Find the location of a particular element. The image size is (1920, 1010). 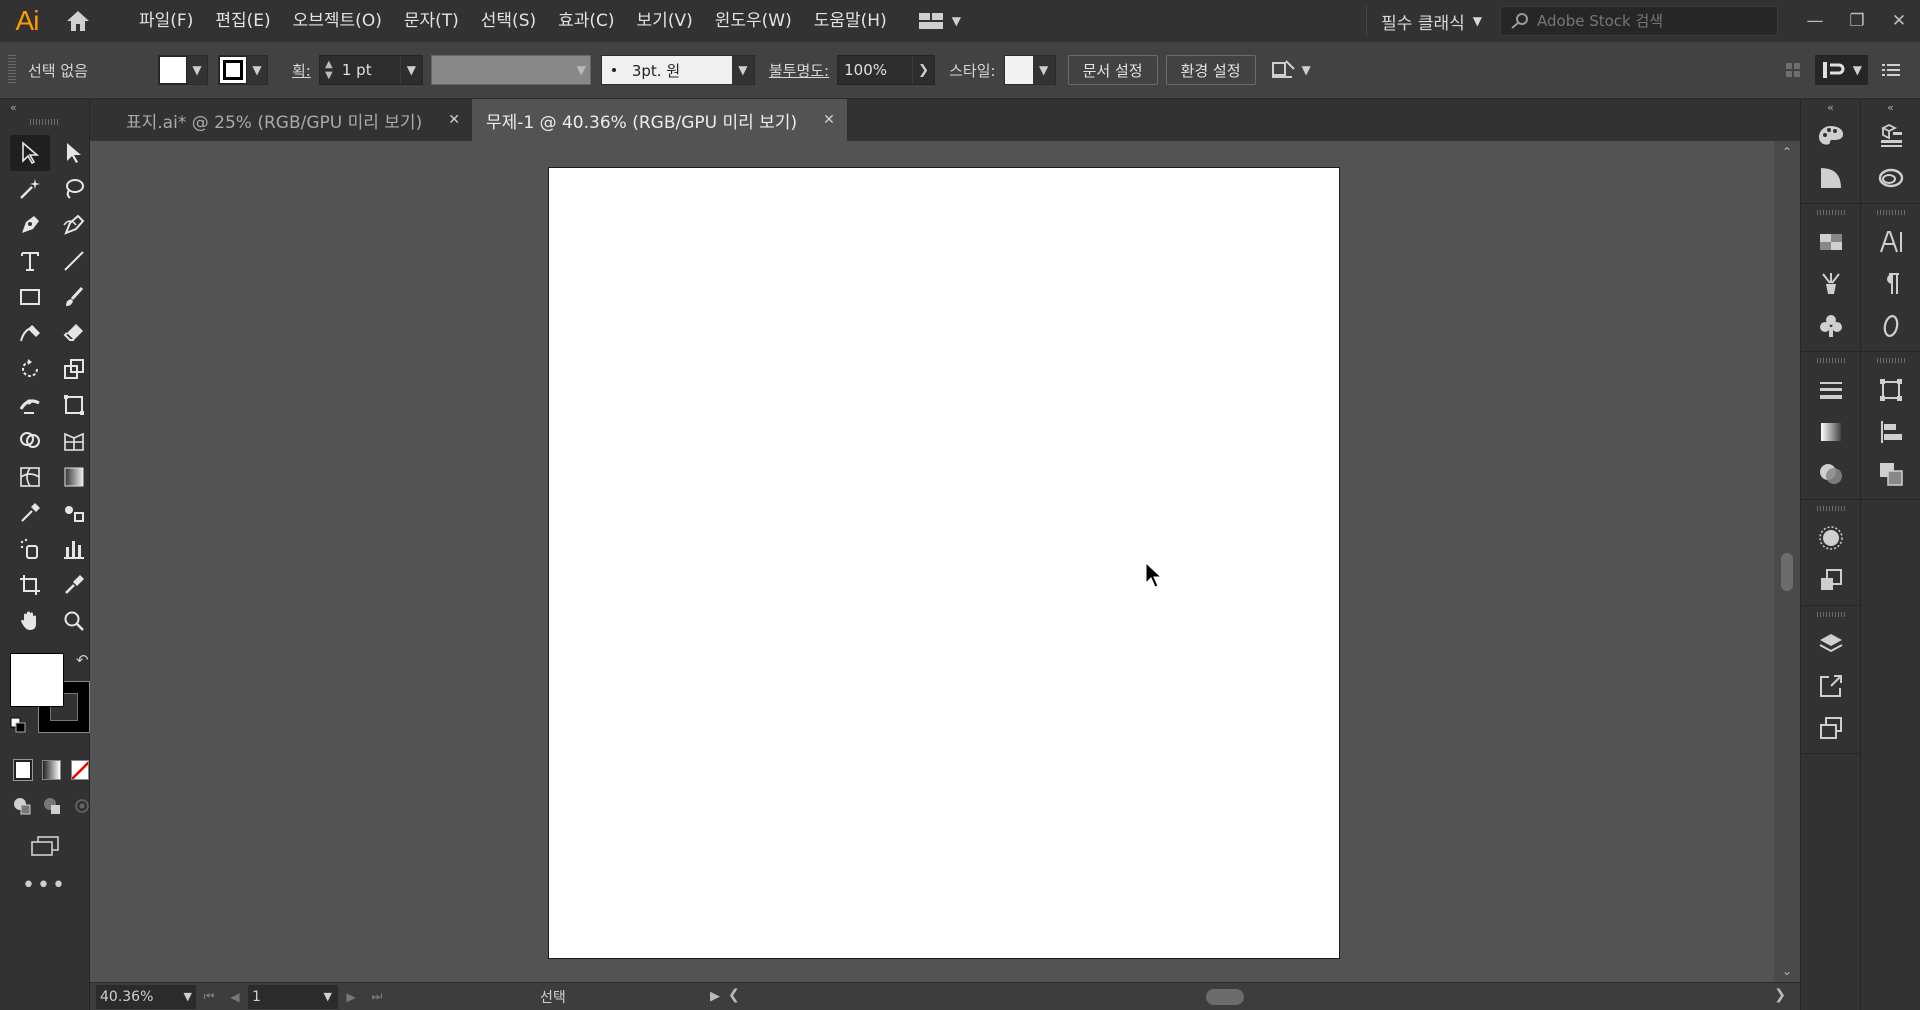

panel-menu-icon is located at coordinates (1891, 70).